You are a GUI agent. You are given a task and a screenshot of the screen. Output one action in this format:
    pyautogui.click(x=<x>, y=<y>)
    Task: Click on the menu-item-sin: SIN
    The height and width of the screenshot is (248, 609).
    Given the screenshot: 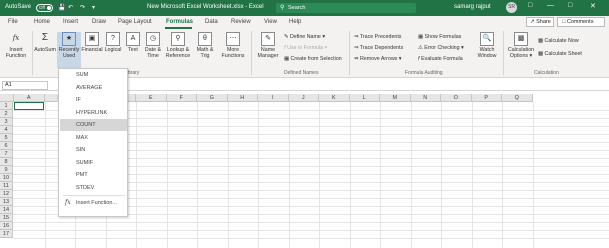 What is the action you would take?
    pyautogui.click(x=93, y=150)
    